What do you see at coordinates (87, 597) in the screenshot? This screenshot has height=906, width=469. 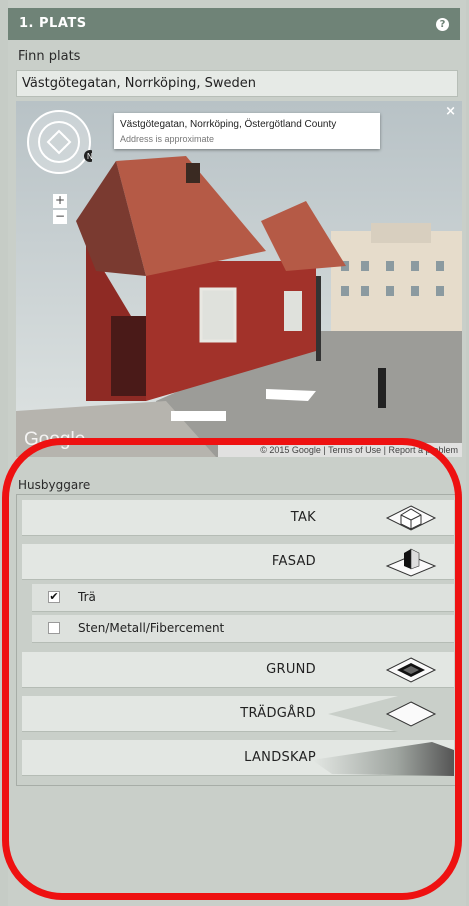 I see `option-label: Trä` at bounding box center [87, 597].